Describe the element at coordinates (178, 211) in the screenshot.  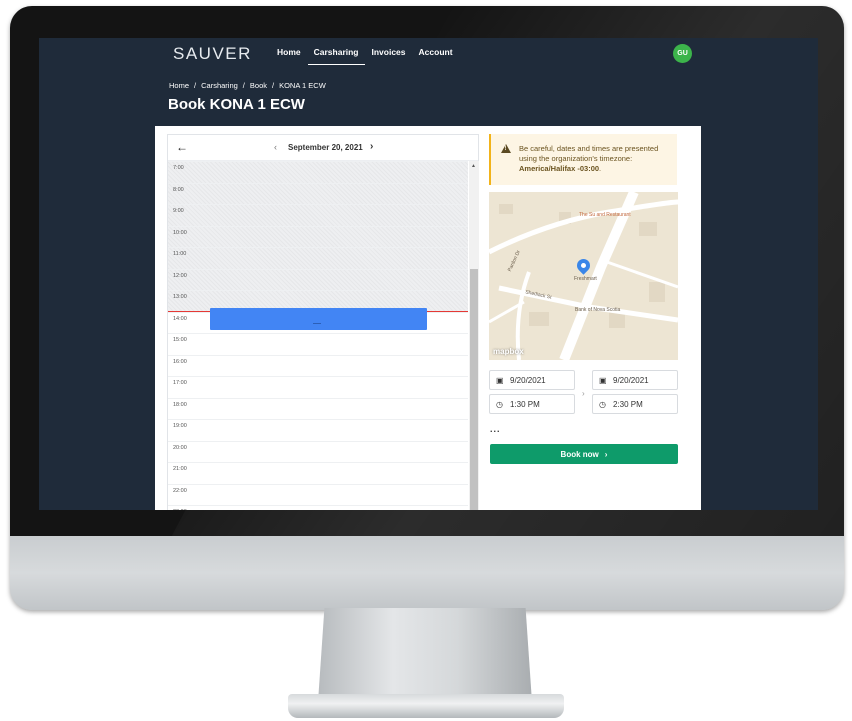
I see `hour-label: 9:00` at that location.